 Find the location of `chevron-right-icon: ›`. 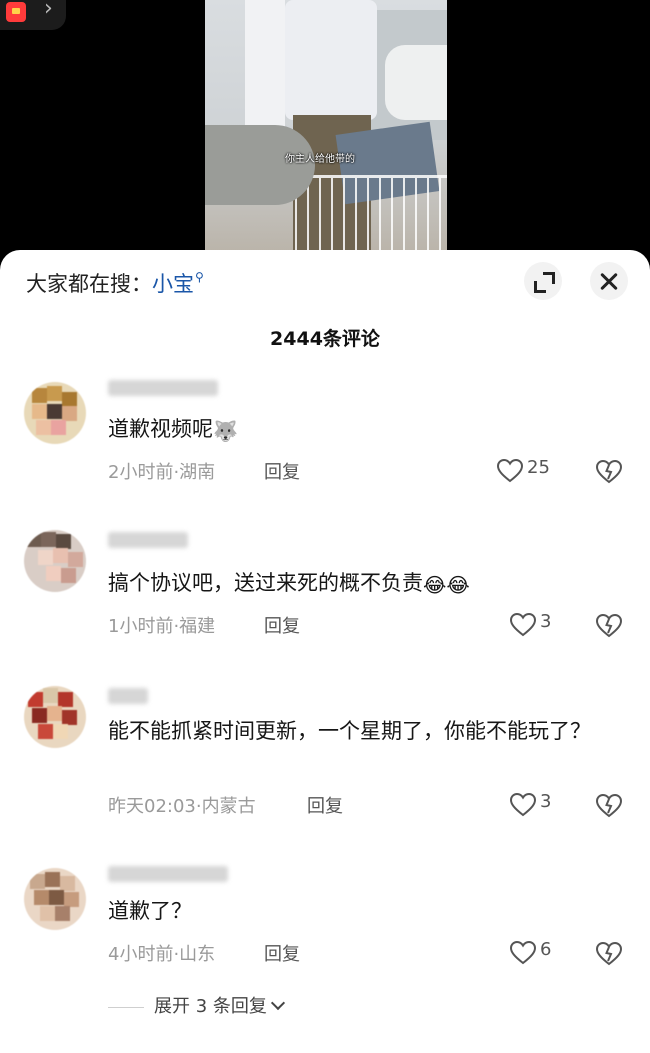

chevron-right-icon: › is located at coordinates (48, 10).